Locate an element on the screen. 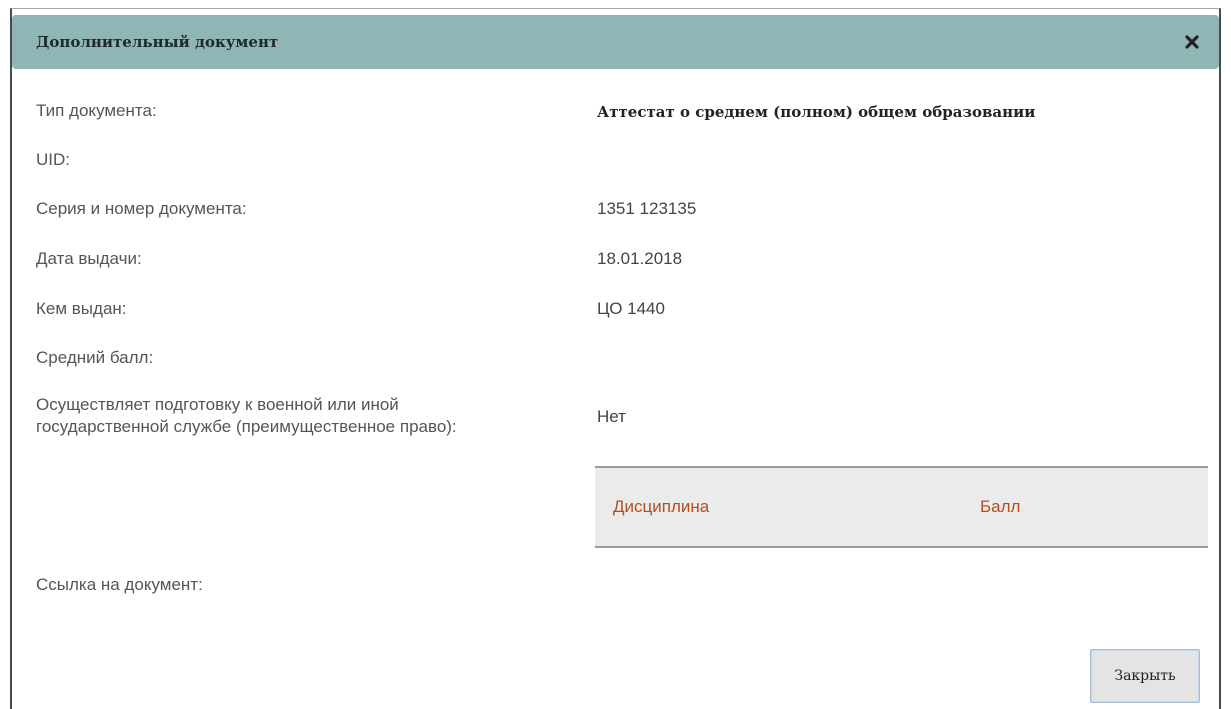 The image size is (1231, 709). document-link-label: Ссылка на документ: is located at coordinates (119, 584).